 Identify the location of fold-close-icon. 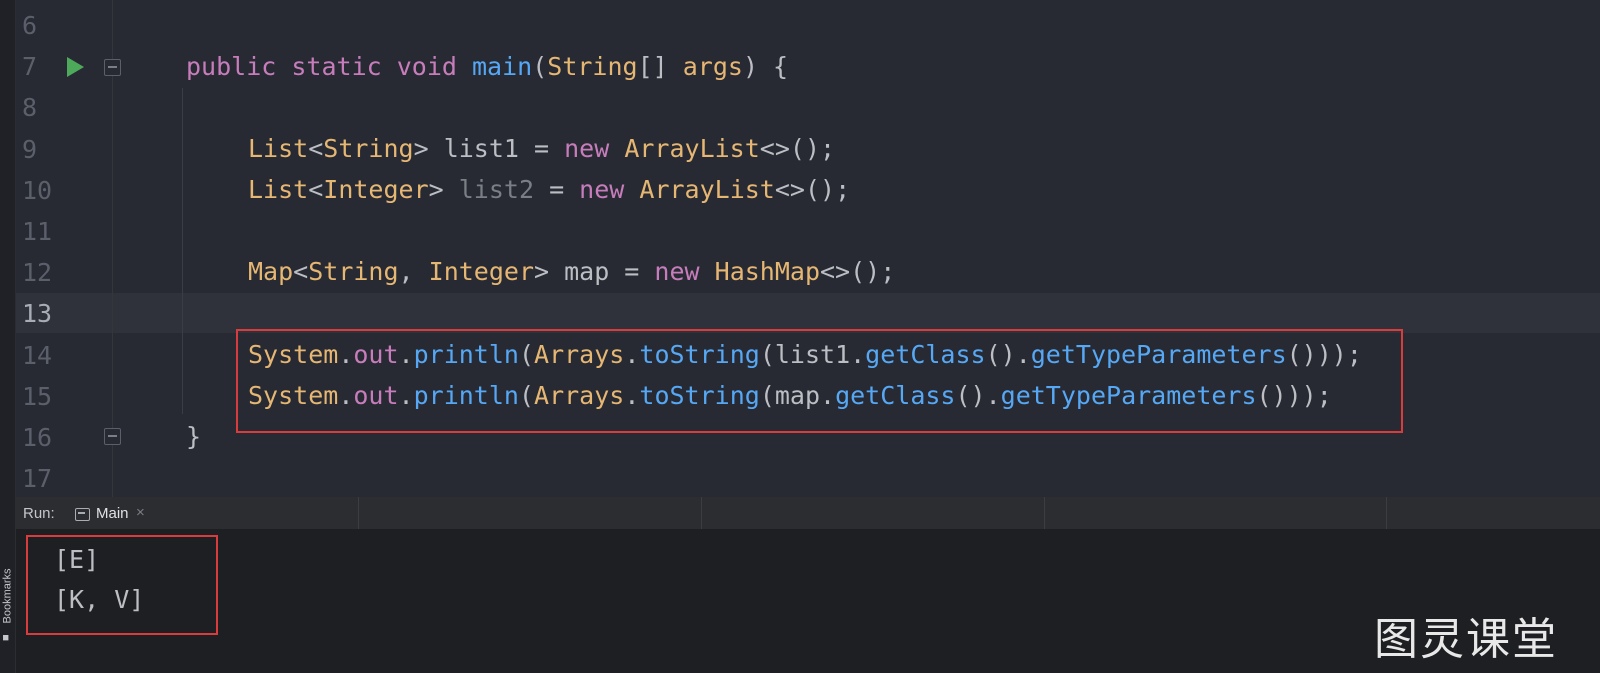
(112, 436).